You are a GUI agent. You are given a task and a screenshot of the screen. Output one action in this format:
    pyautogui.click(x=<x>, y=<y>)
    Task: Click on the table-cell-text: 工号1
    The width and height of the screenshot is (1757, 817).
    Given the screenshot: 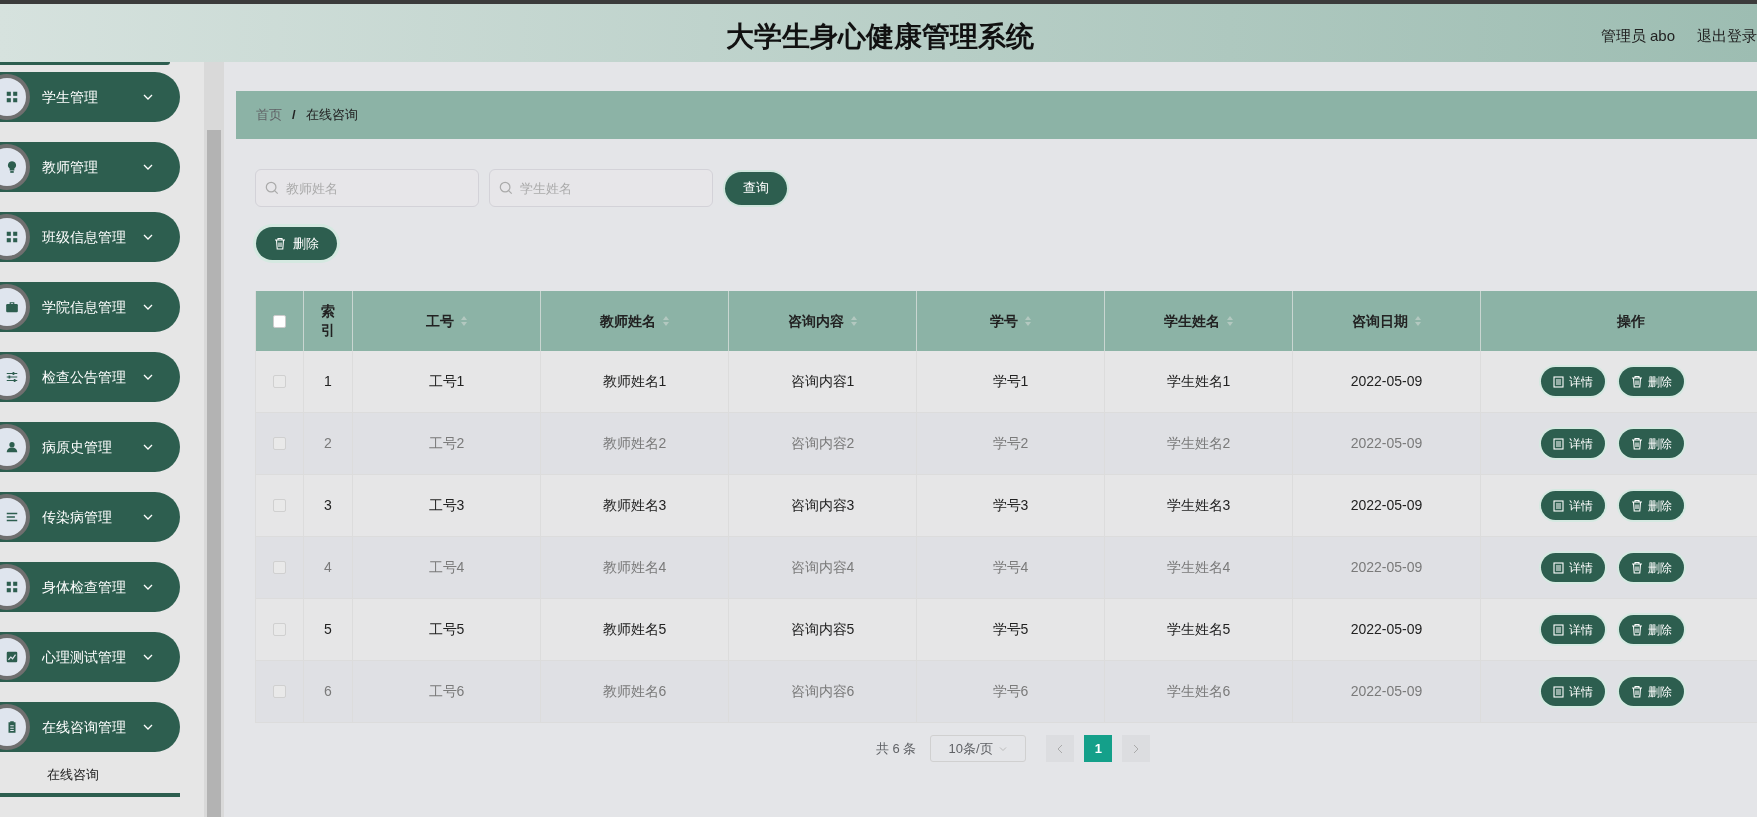 What is the action you would take?
    pyautogui.click(x=446, y=381)
    